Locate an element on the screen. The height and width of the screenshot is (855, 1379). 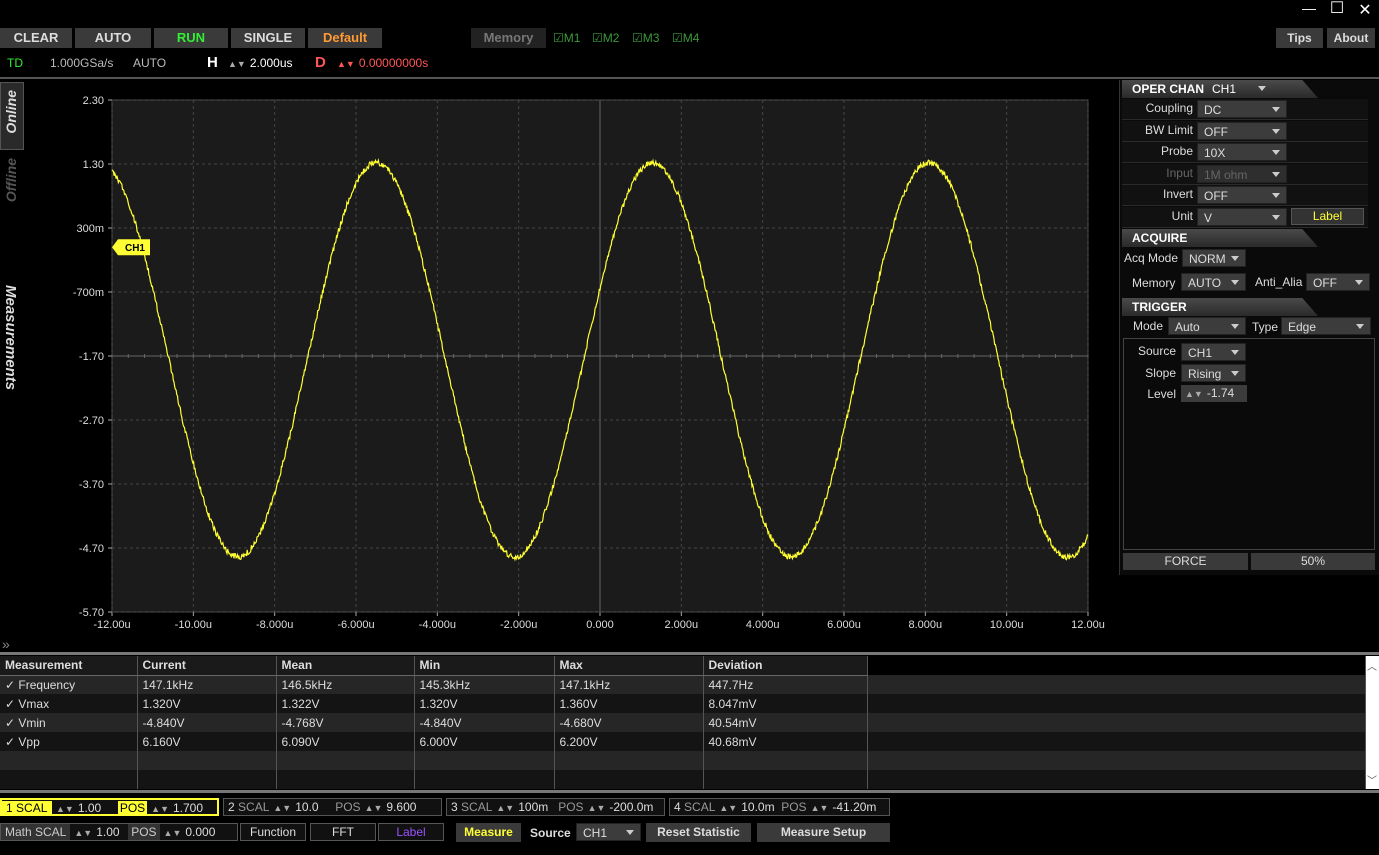
x-tick-label: -12.00u is located at coordinates (111, 625).